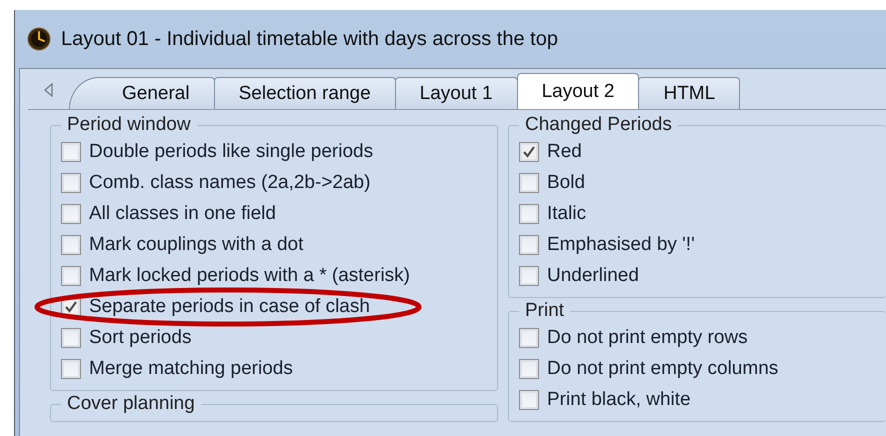 Image resolution: width=886 pixels, height=436 pixels. Describe the element at coordinates (131, 404) in the screenshot. I see `group-title: Cover planning` at that location.